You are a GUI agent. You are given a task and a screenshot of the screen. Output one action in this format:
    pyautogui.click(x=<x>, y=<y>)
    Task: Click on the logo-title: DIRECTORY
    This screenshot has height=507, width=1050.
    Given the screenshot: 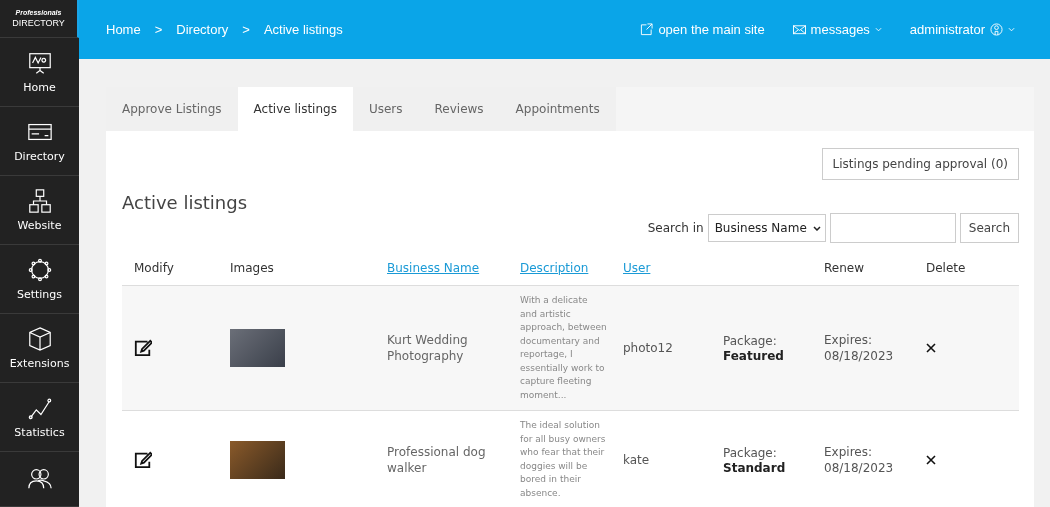 What is the action you would take?
    pyautogui.click(x=38, y=23)
    